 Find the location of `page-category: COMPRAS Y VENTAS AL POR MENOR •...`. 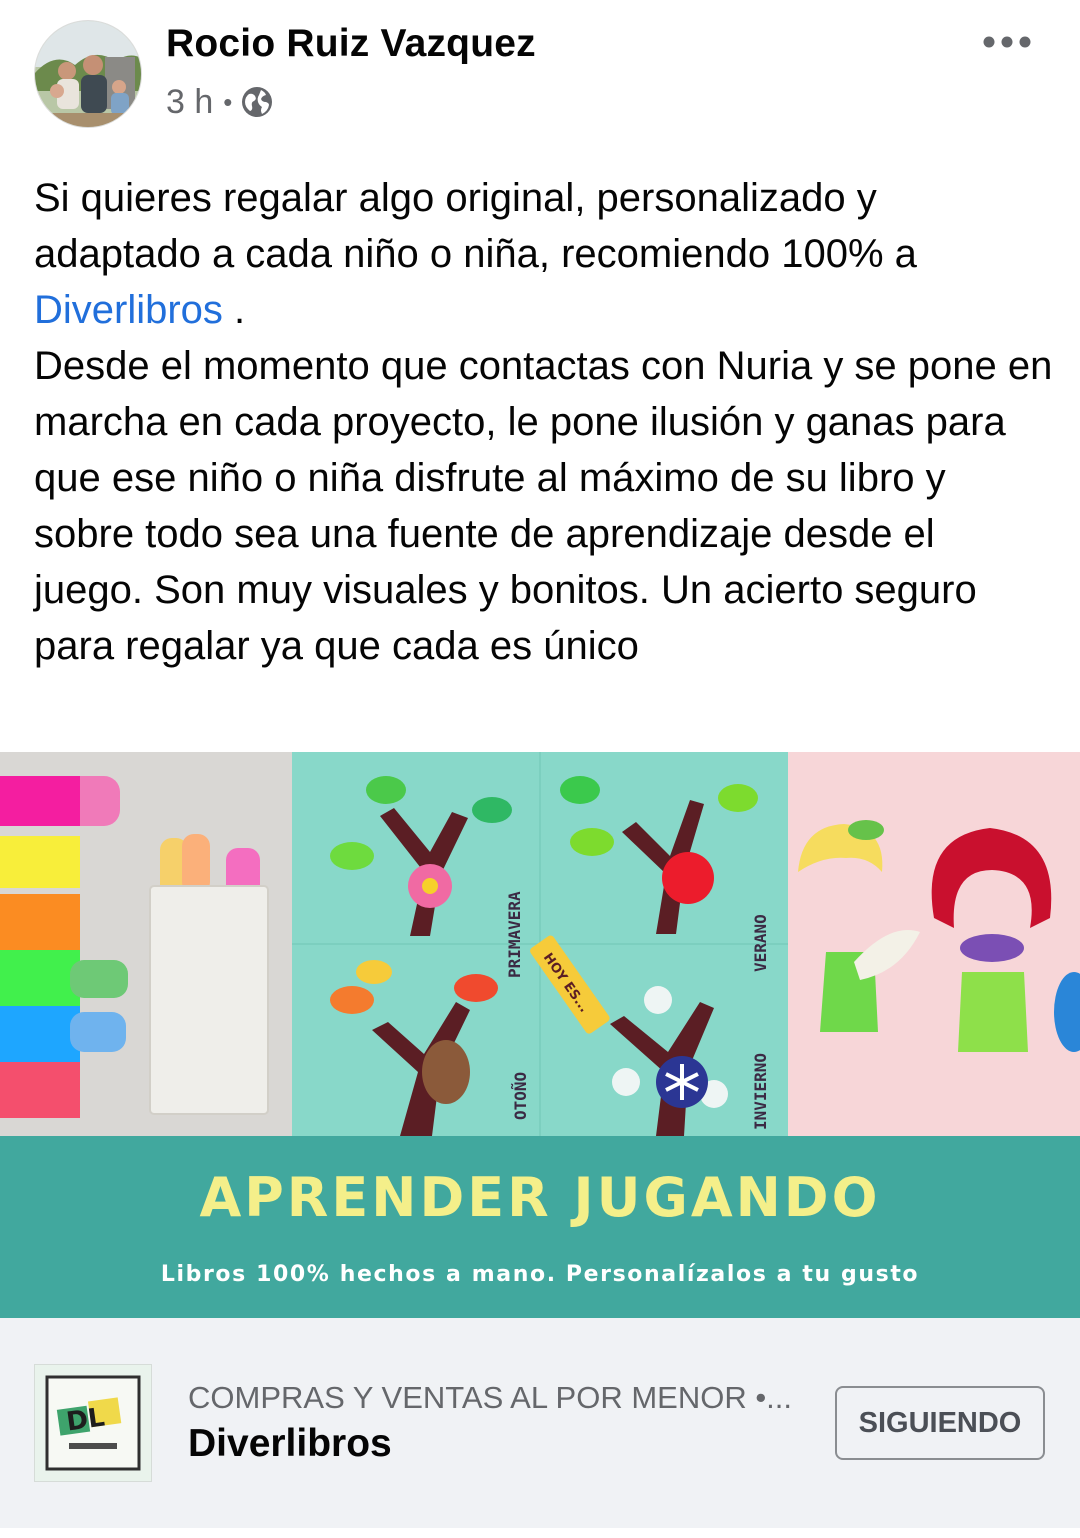

page-category: COMPRAS Y VENTAS AL POR MENOR •... is located at coordinates (490, 1397).